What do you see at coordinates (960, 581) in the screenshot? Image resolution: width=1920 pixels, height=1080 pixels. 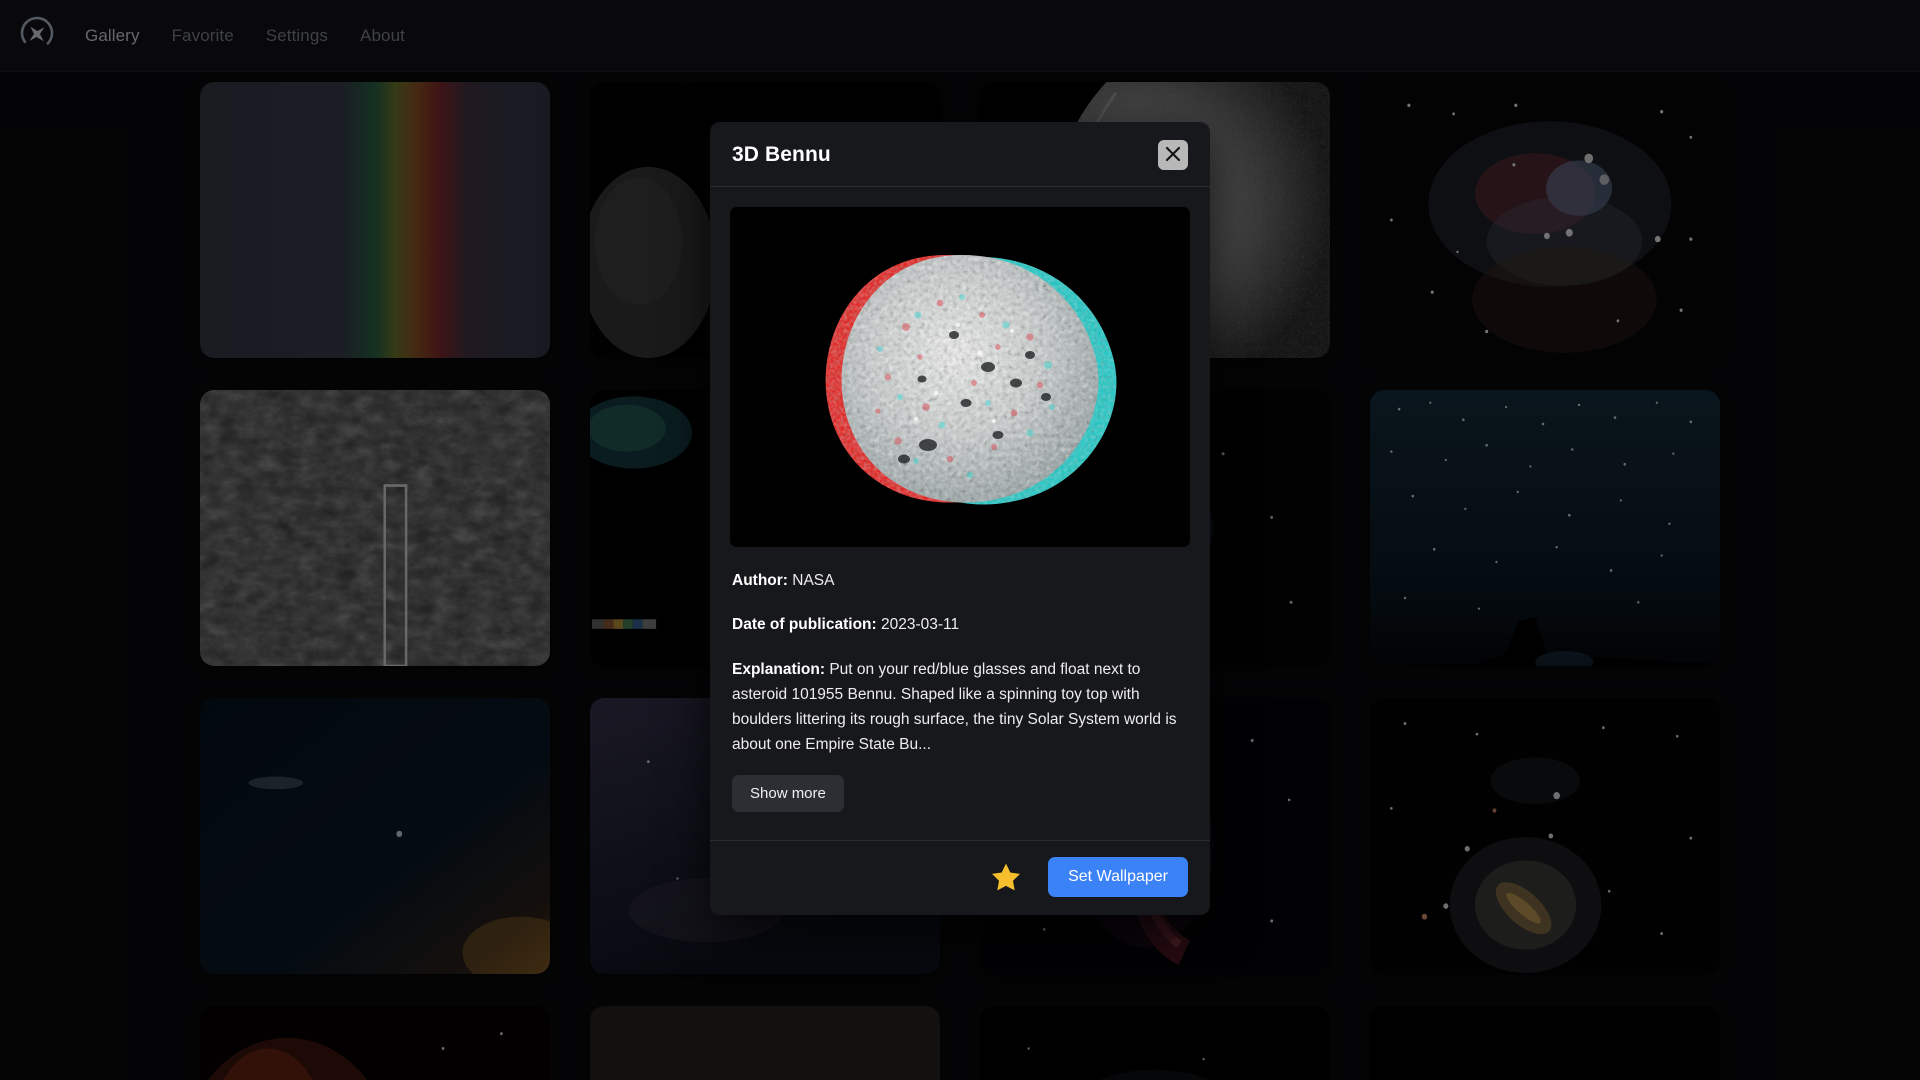 I see `author-row: Author: NASA` at bounding box center [960, 581].